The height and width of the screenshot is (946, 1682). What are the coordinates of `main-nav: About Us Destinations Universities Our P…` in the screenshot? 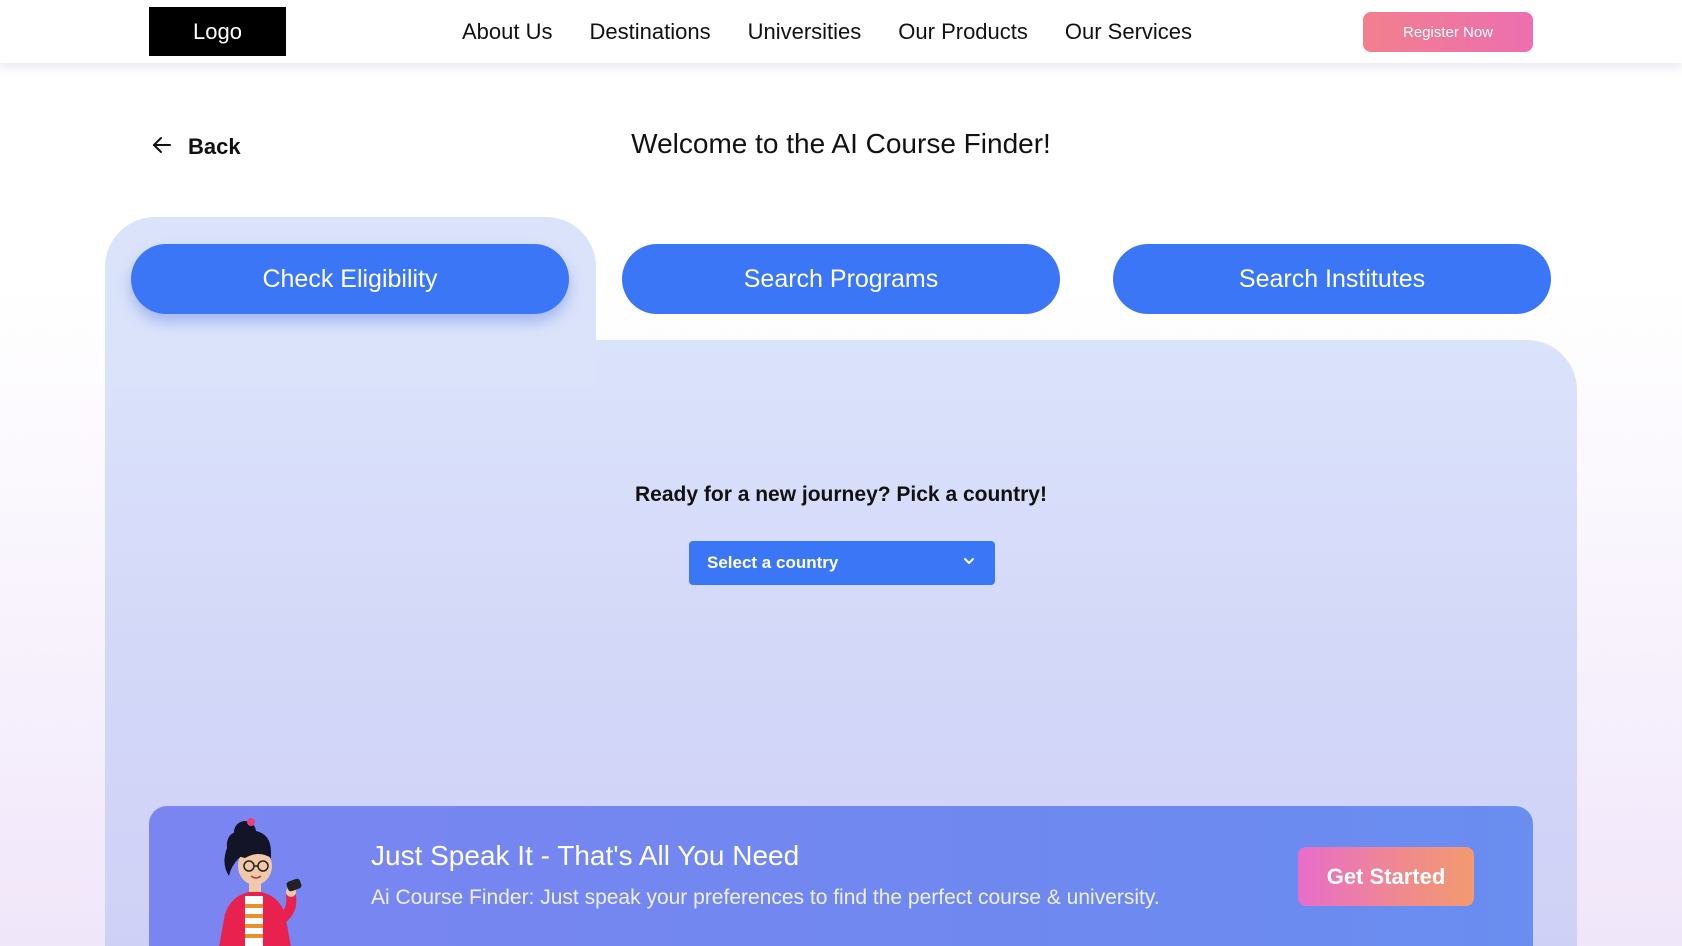 It's located at (827, 31).